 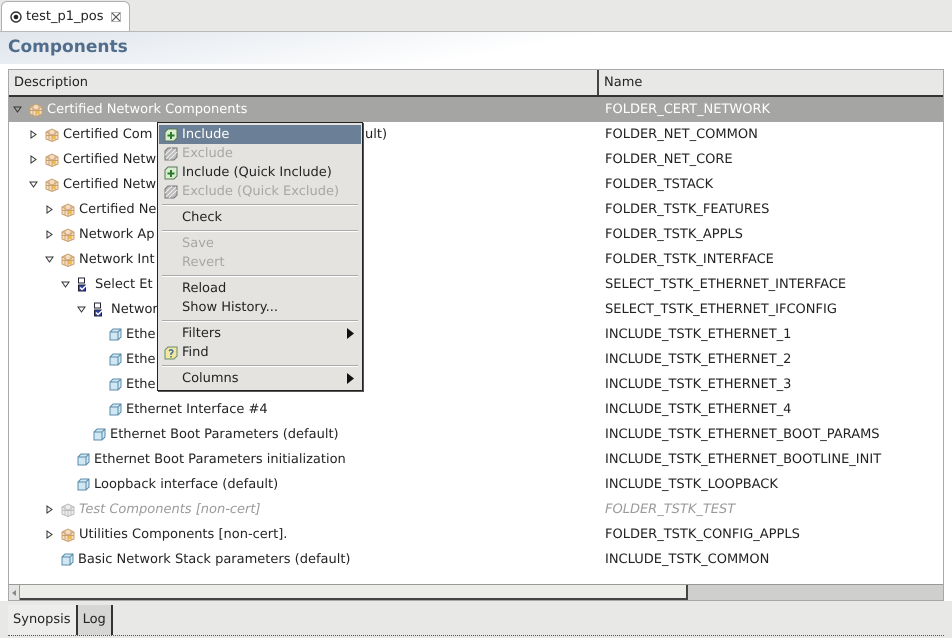 I want to click on description-text: ult), so click(x=376, y=135).